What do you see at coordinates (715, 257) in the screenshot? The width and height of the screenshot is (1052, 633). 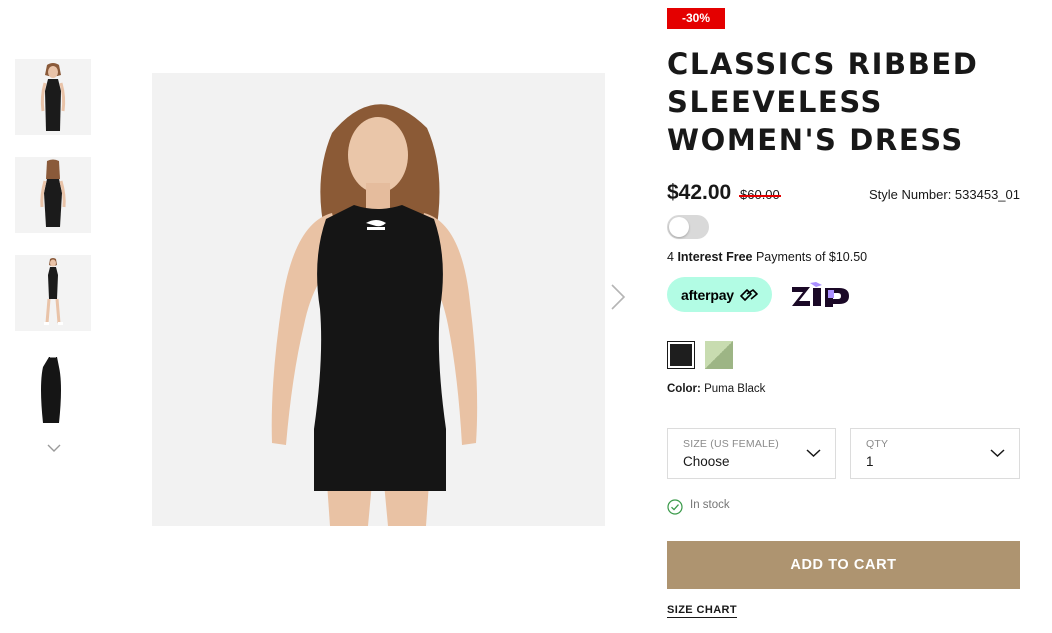 I see `interest-bold: Interest Free` at bounding box center [715, 257].